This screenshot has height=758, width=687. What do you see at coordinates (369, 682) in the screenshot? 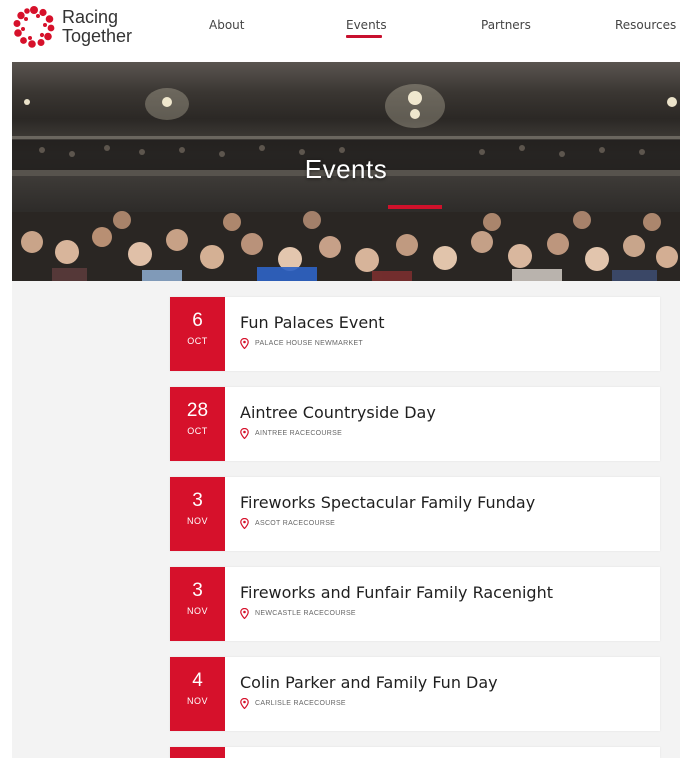
I see `event-title: Colin Parker and Family Fun Day` at bounding box center [369, 682].